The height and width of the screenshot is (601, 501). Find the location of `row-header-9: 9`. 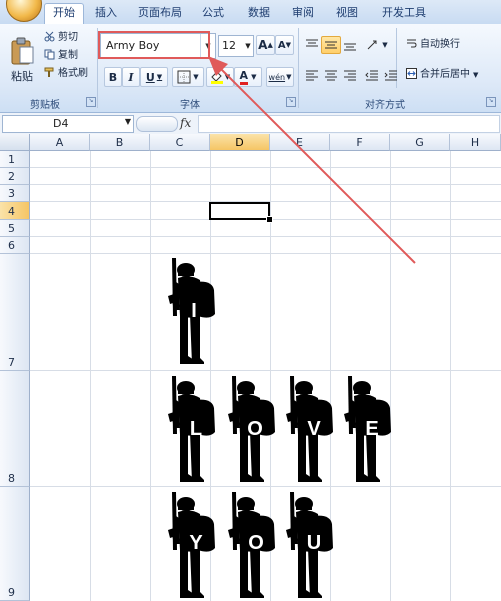

row-header-9: 9 is located at coordinates (15, 544).